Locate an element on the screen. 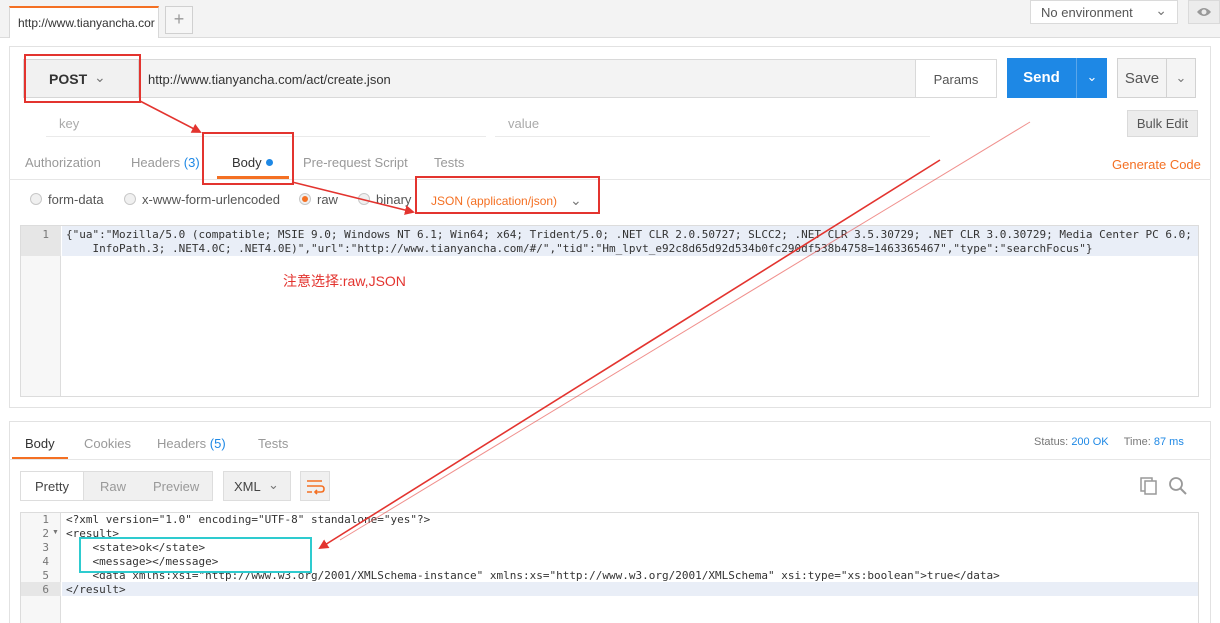 The height and width of the screenshot is (623, 1220). format-preview-button: Preview is located at coordinates (176, 486).